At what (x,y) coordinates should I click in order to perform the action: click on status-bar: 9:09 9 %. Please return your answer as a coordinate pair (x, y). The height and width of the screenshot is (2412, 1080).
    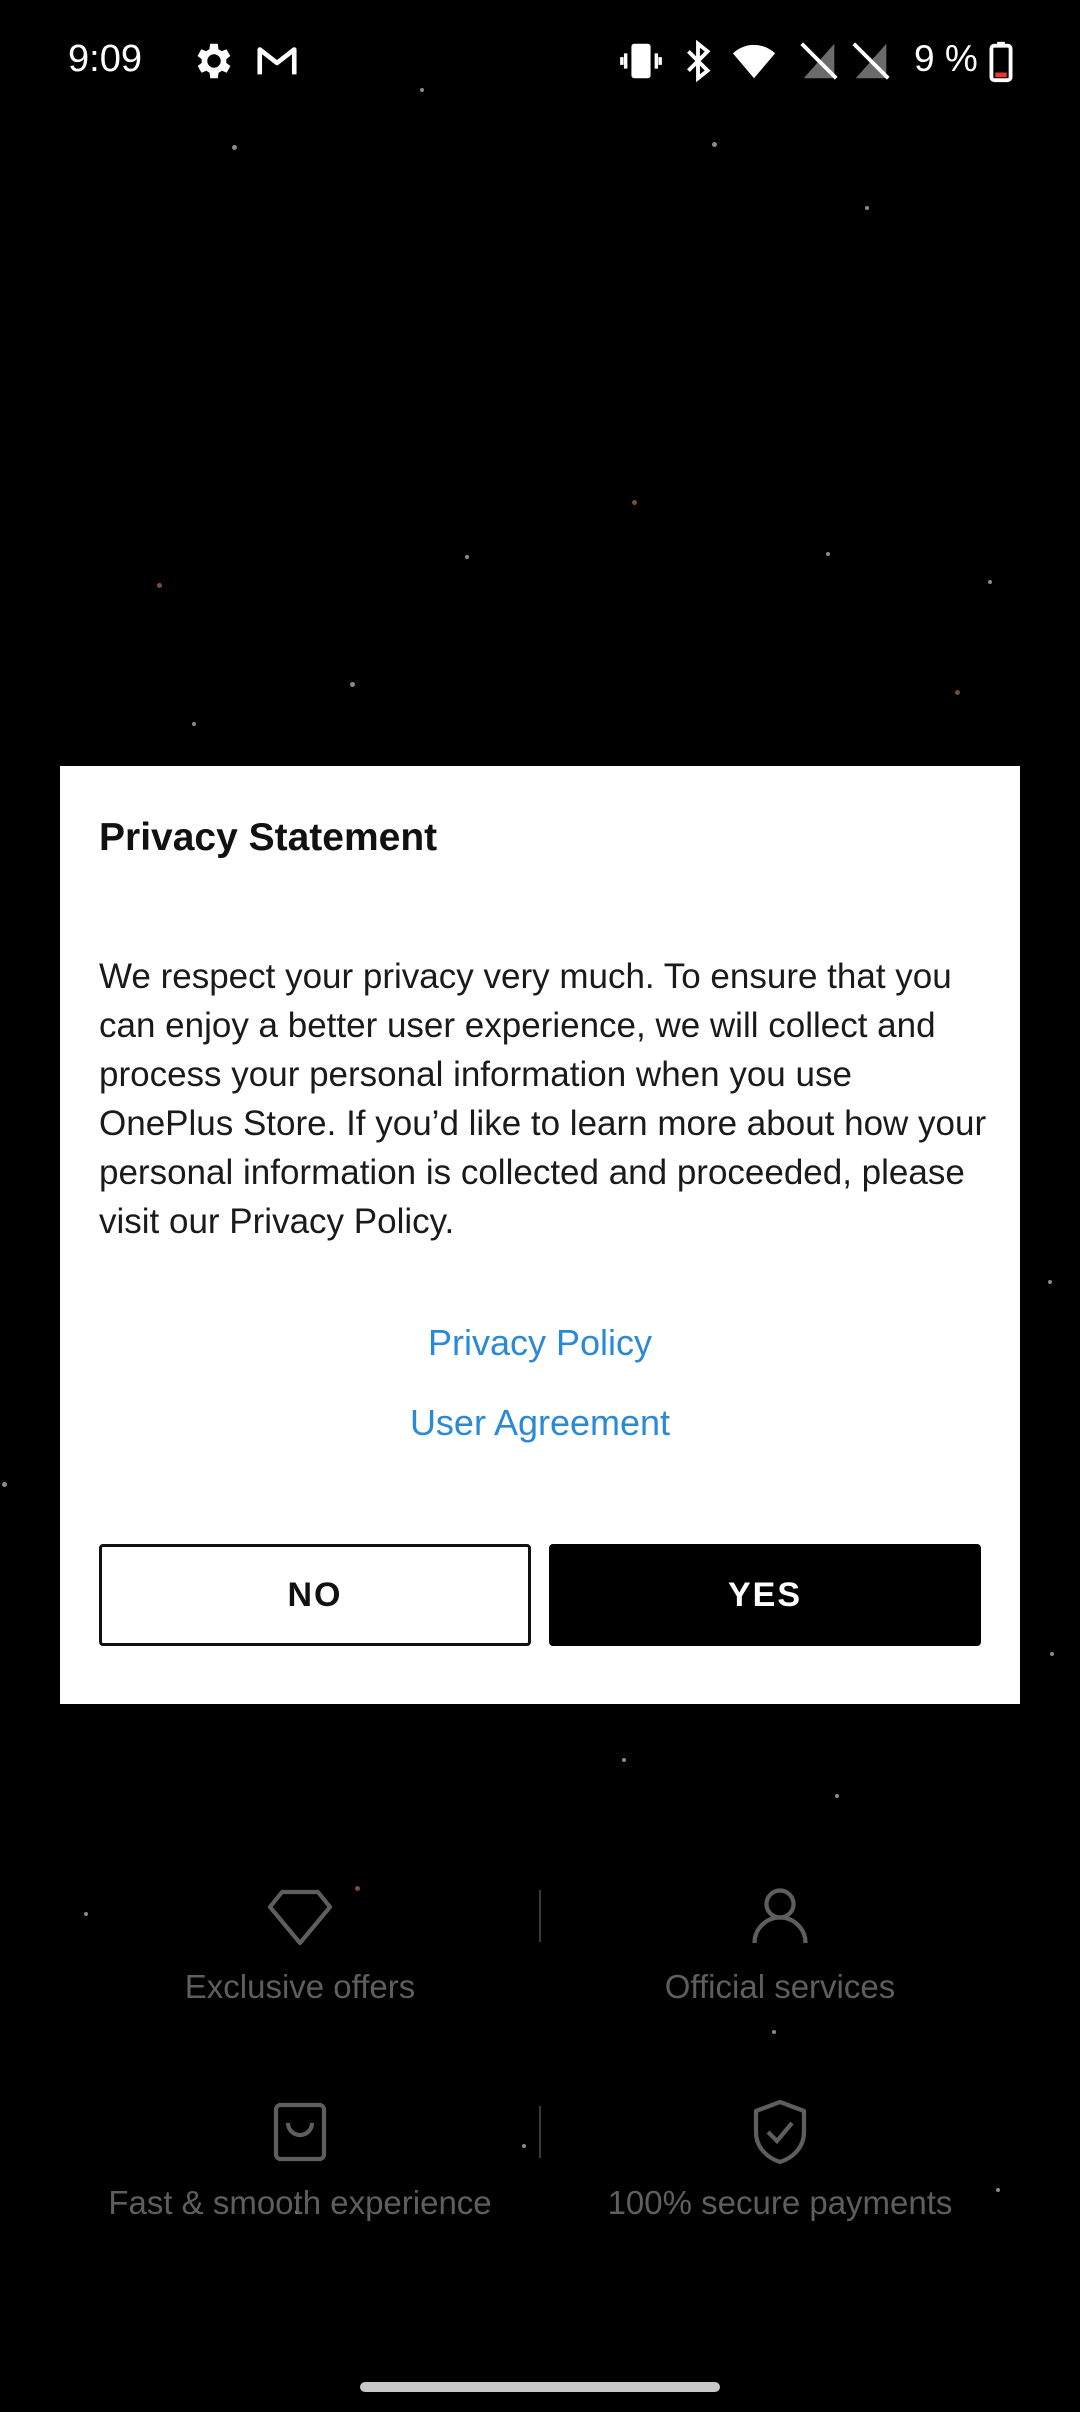
    Looking at the image, I should click on (540, 62).